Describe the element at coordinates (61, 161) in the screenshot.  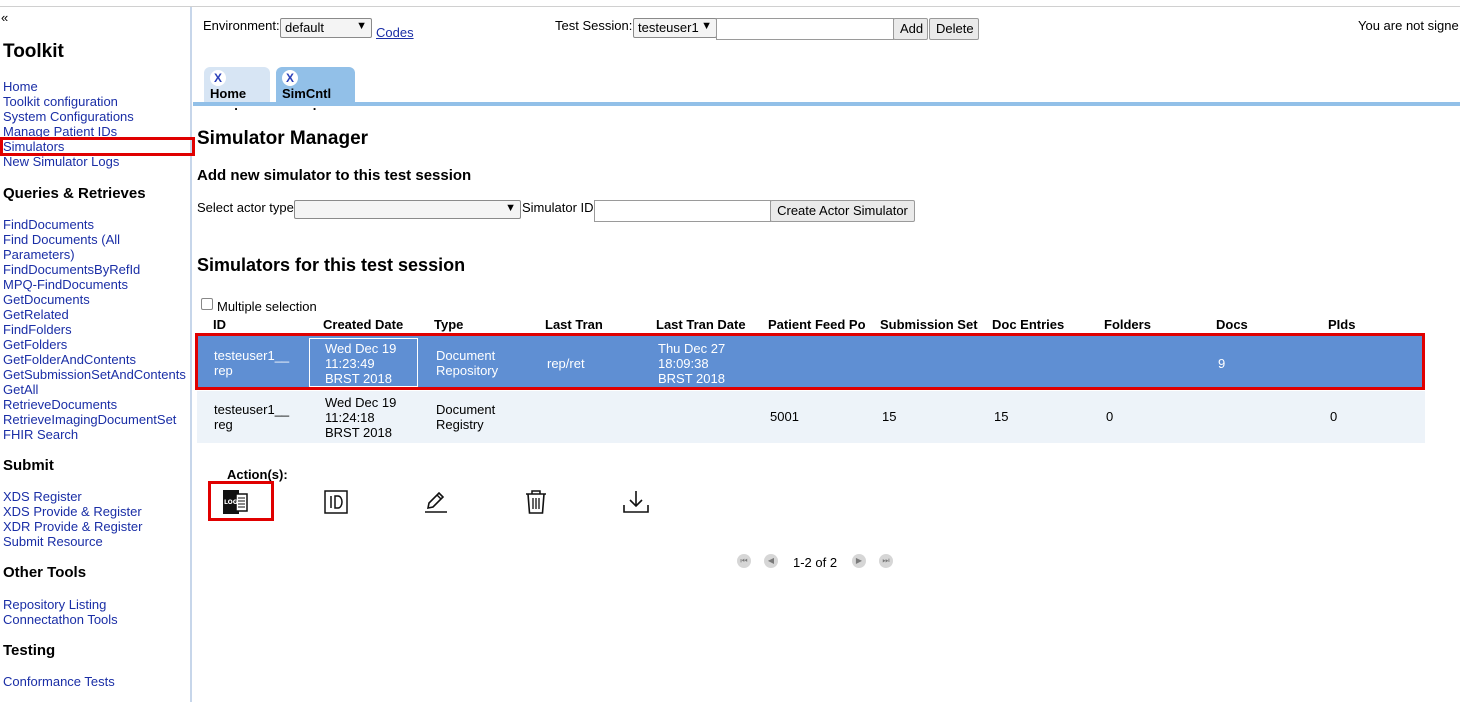
I see `sidebar-link-new-simulator-logs: New Simulator Logs` at that location.